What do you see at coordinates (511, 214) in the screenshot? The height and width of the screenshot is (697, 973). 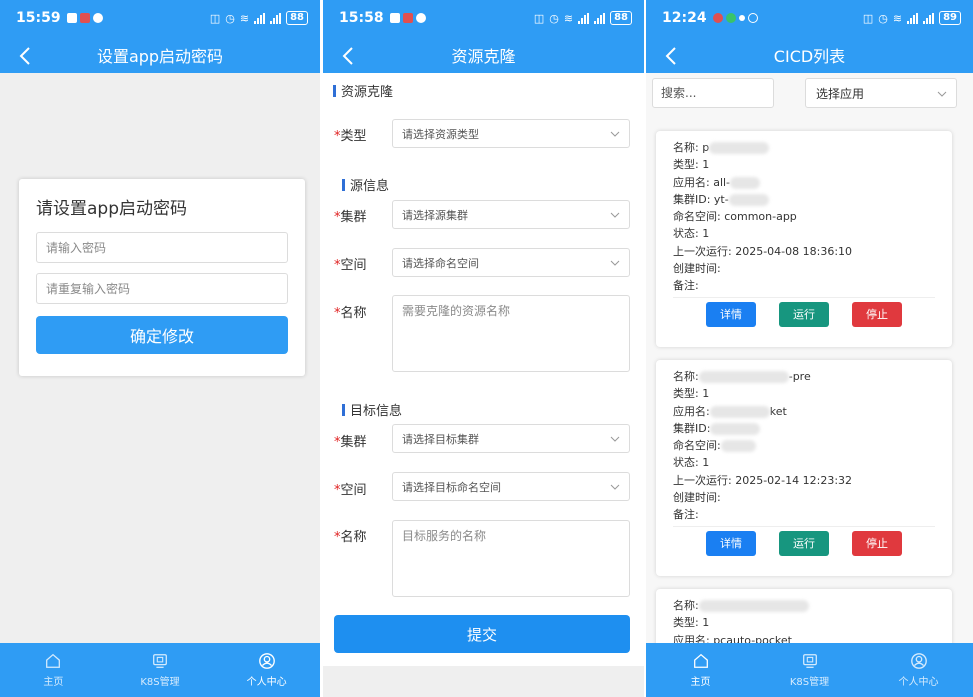 I see `source-cluster-select: 请选择源集群` at bounding box center [511, 214].